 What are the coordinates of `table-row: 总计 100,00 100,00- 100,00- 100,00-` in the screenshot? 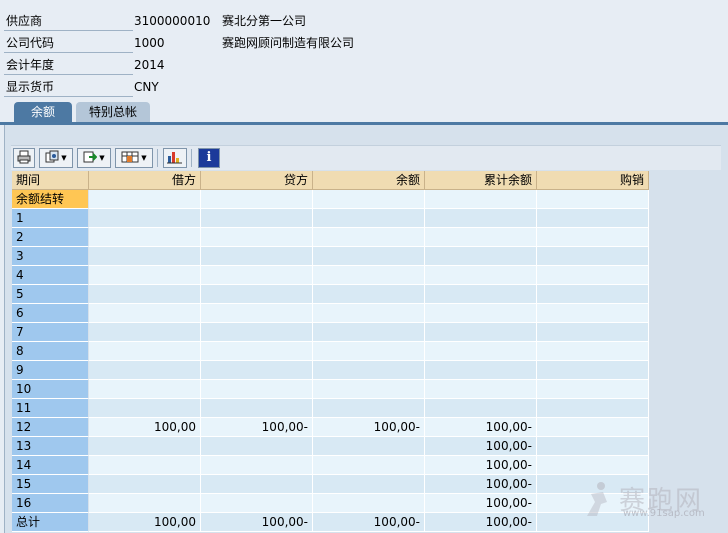 It's located at (330, 522).